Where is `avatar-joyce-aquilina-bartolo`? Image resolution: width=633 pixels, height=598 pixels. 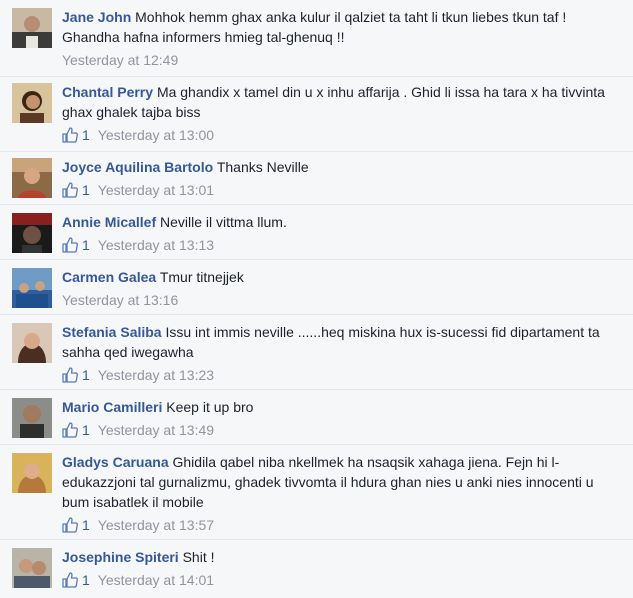 avatar-joyce-aquilina-bartolo is located at coordinates (32, 178).